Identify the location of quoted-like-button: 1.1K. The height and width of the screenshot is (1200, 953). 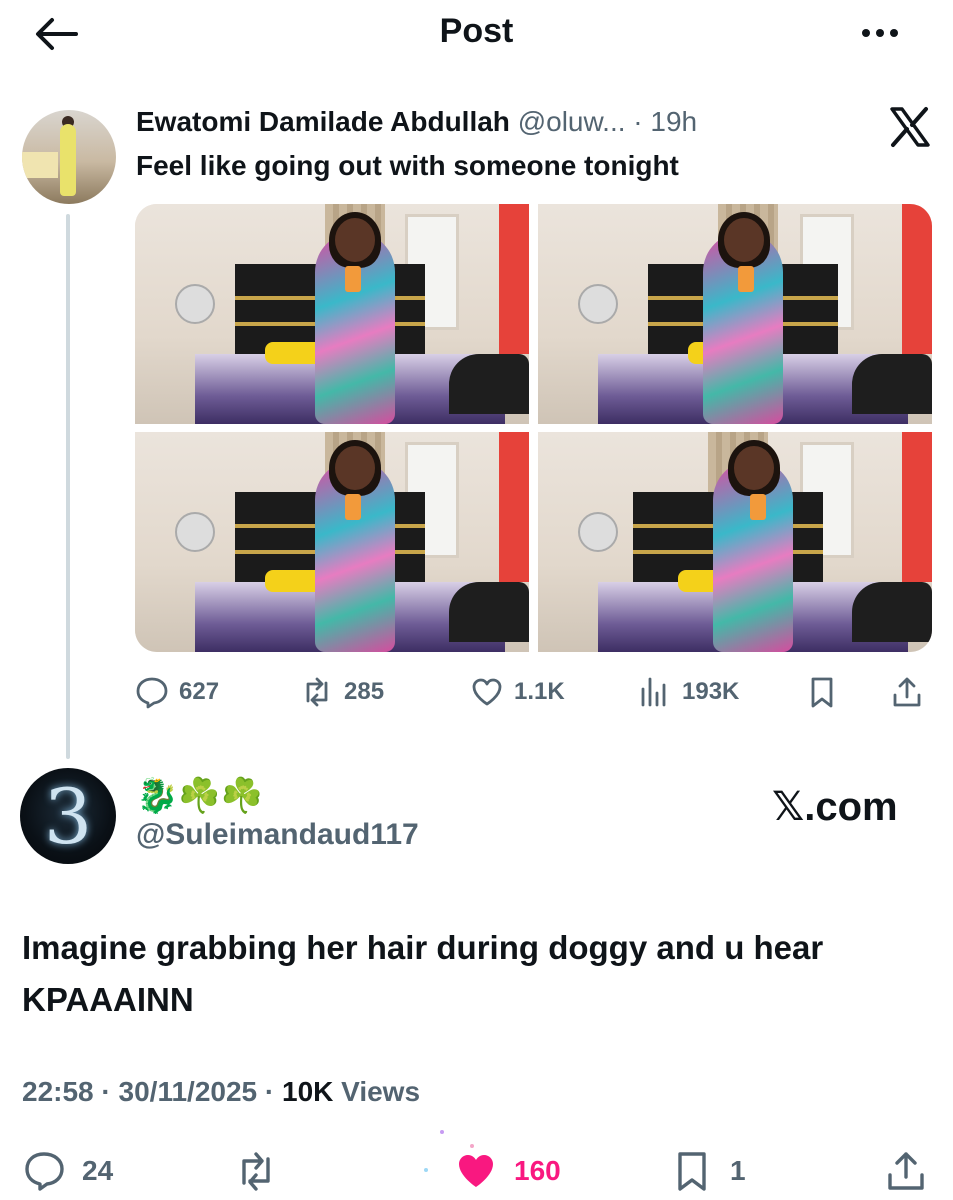
(517, 692).